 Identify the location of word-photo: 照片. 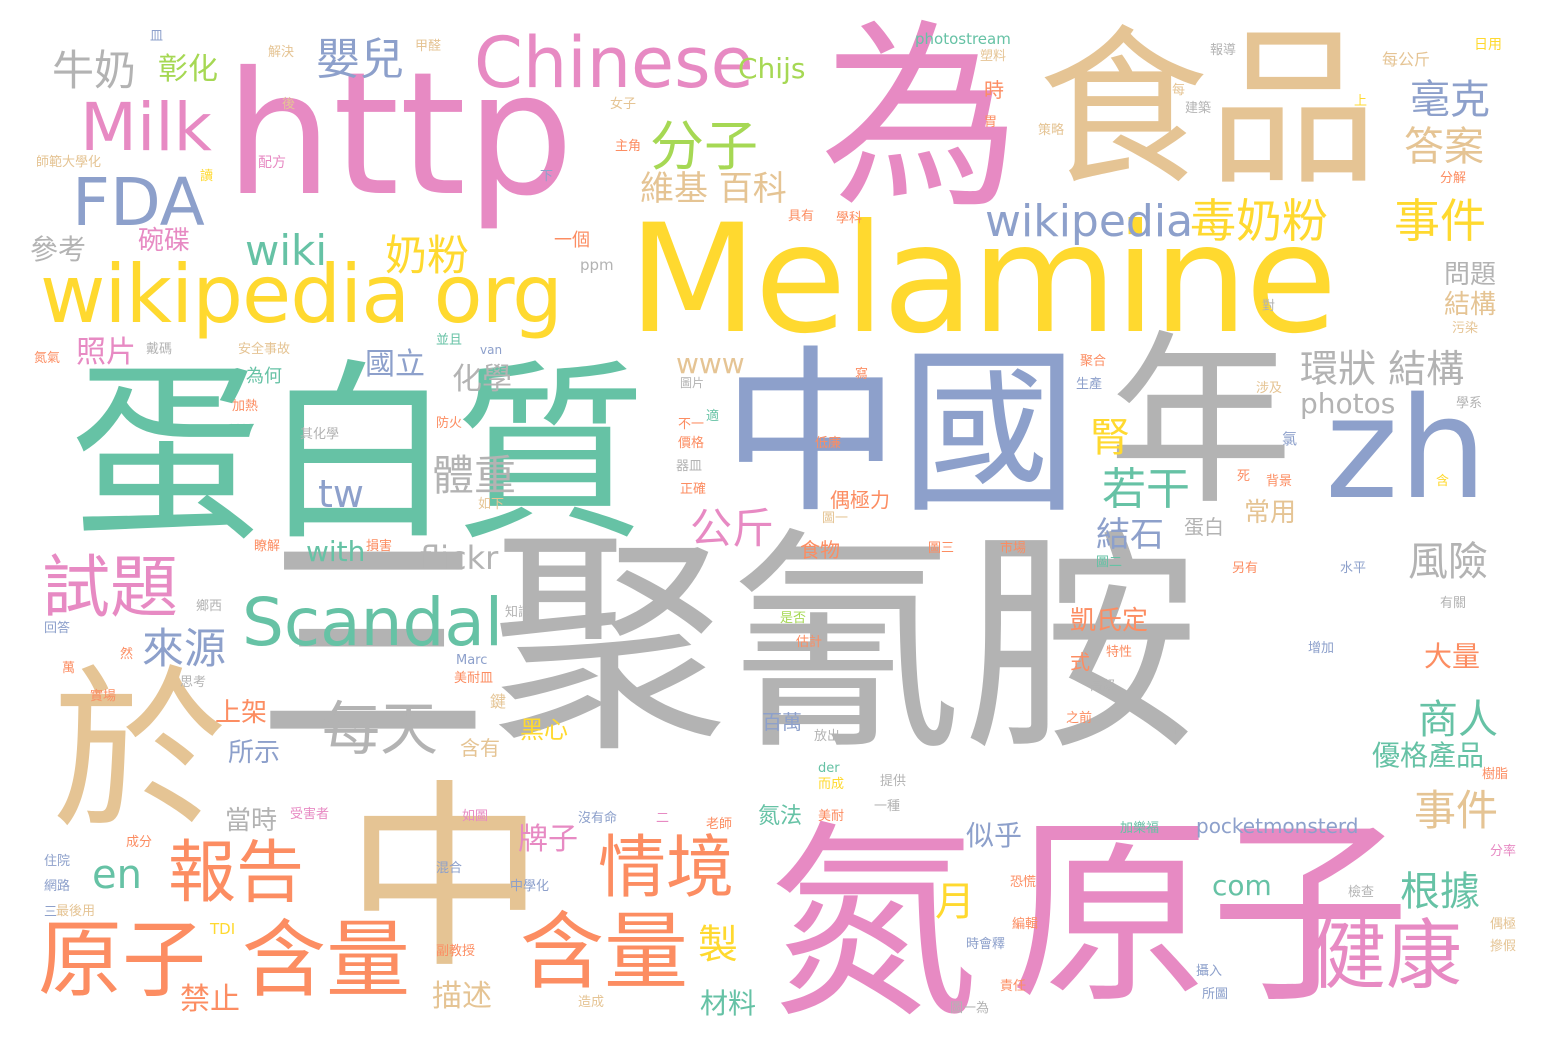
(106, 352).